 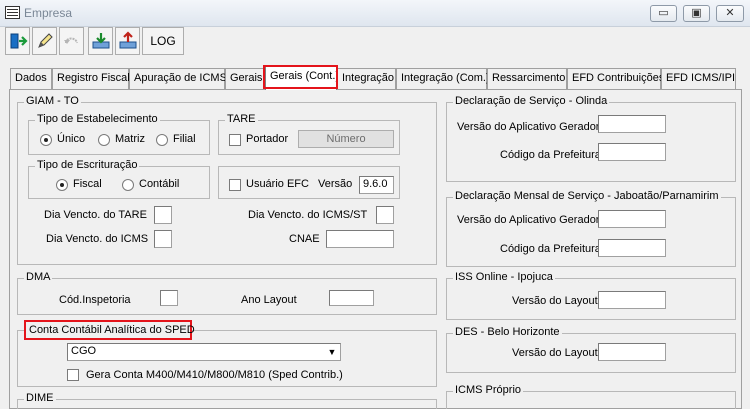 I want to click on radio-filial, so click(x=162, y=140).